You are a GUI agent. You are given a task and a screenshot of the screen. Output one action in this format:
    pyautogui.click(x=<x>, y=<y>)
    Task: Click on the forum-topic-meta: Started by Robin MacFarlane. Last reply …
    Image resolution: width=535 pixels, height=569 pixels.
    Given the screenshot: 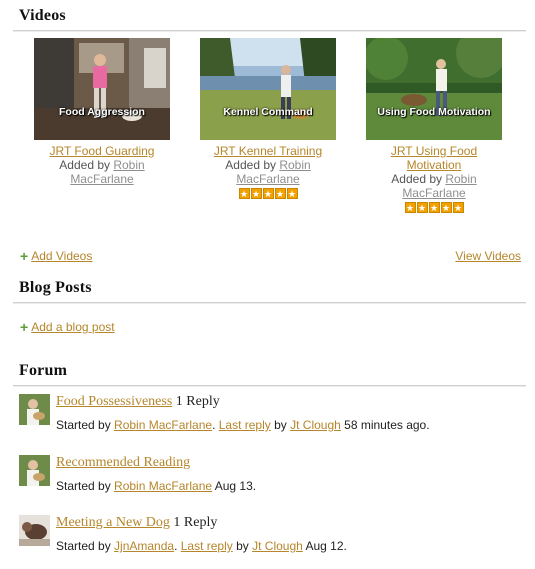 What is the action you would take?
    pyautogui.click(x=243, y=425)
    